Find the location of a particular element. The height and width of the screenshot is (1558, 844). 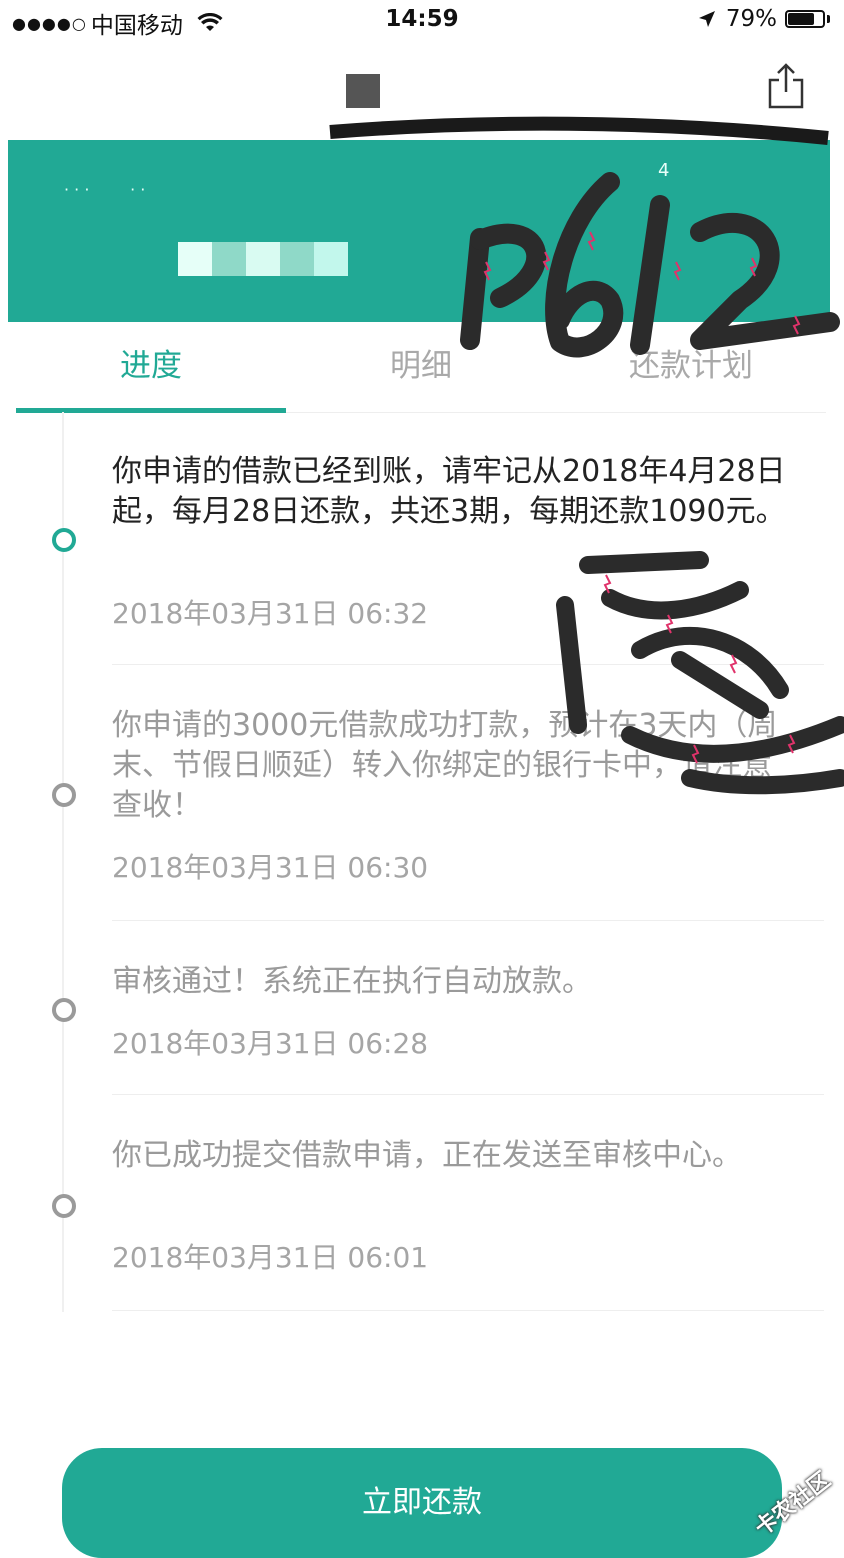

event-time: 2018年03月31日 06:32 is located at coordinates (270, 613).